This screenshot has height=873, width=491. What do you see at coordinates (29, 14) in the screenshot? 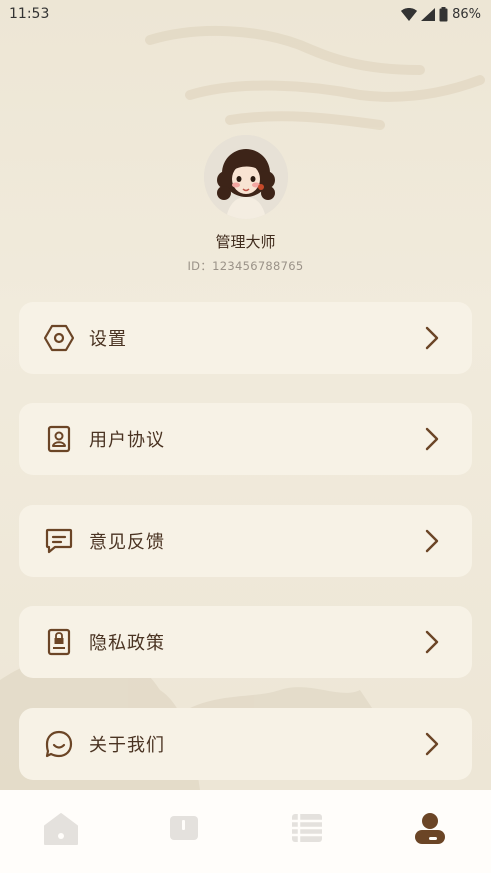
I see `status-time: 11:53` at bounding box center [29, 14].